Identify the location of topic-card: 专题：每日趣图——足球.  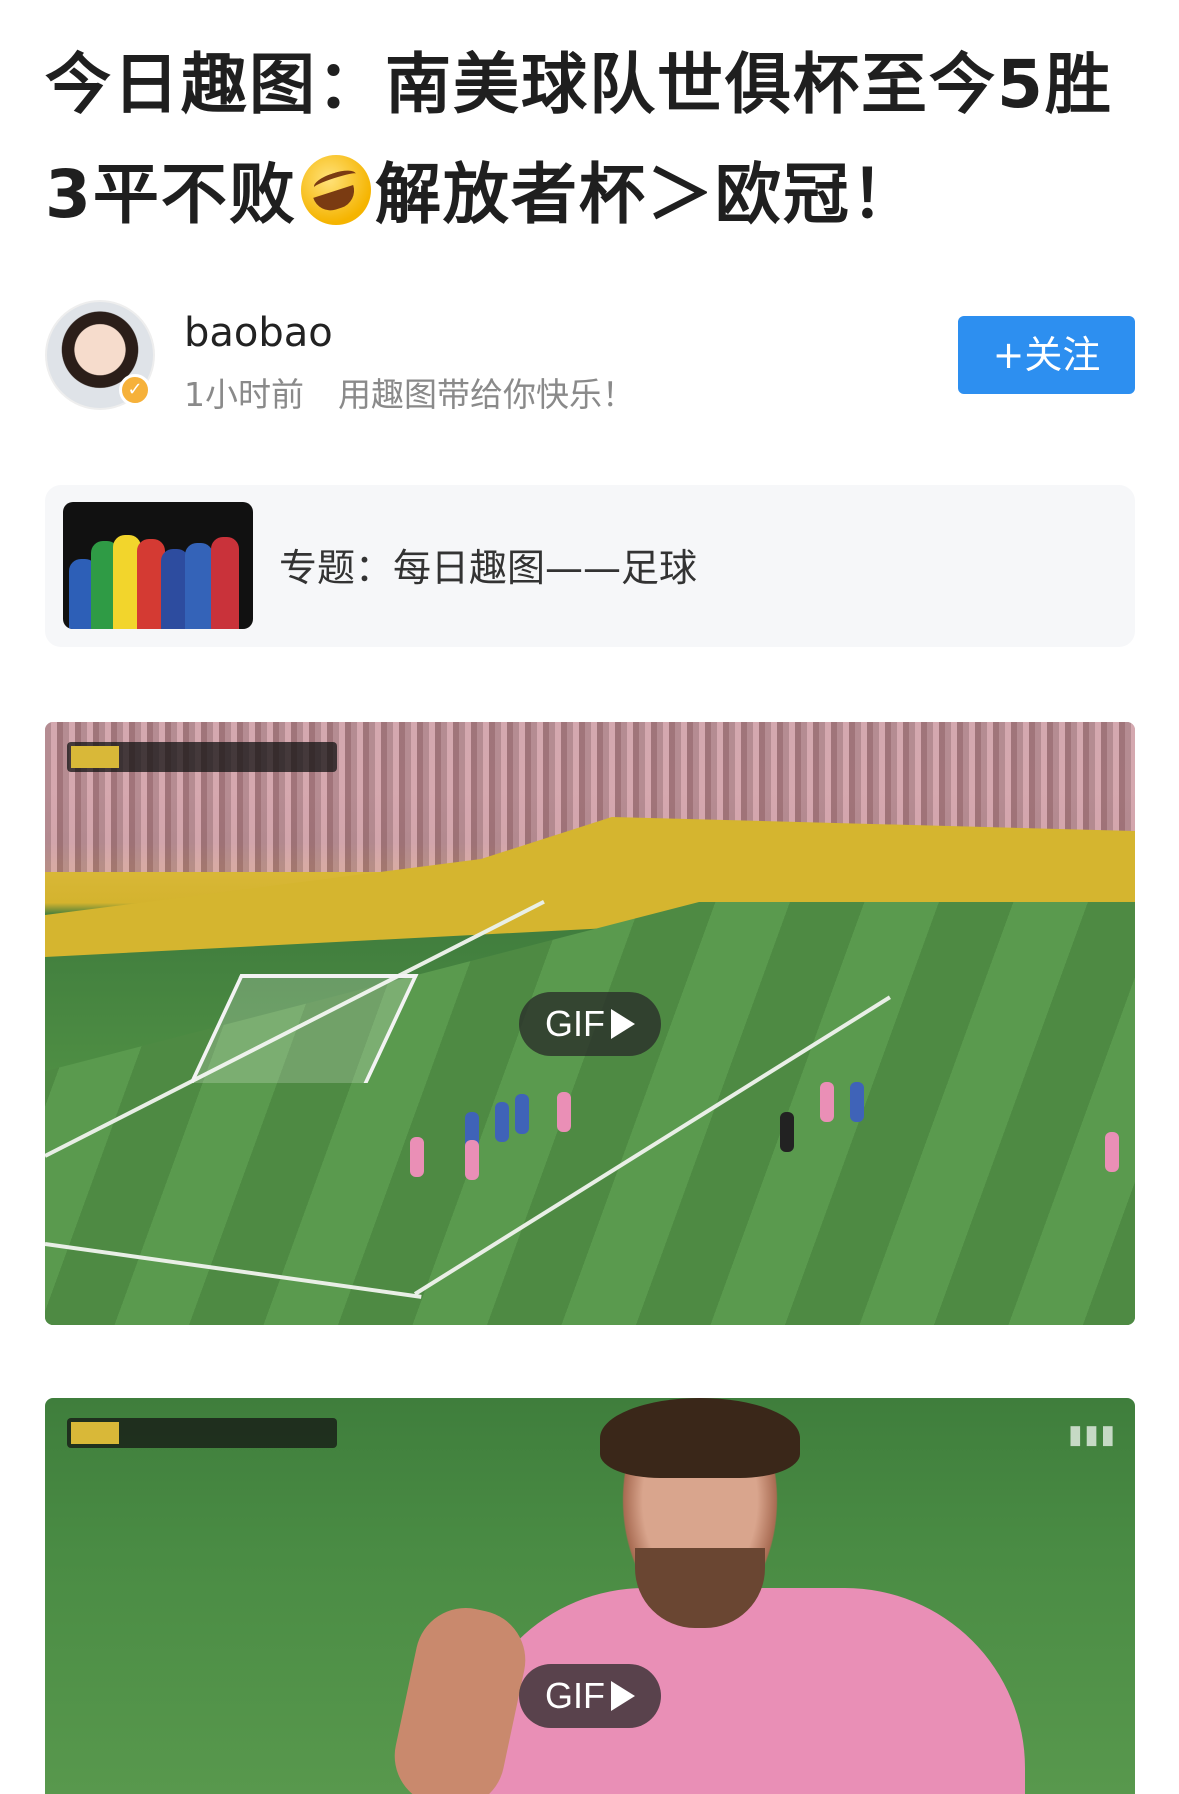
(590, 566).